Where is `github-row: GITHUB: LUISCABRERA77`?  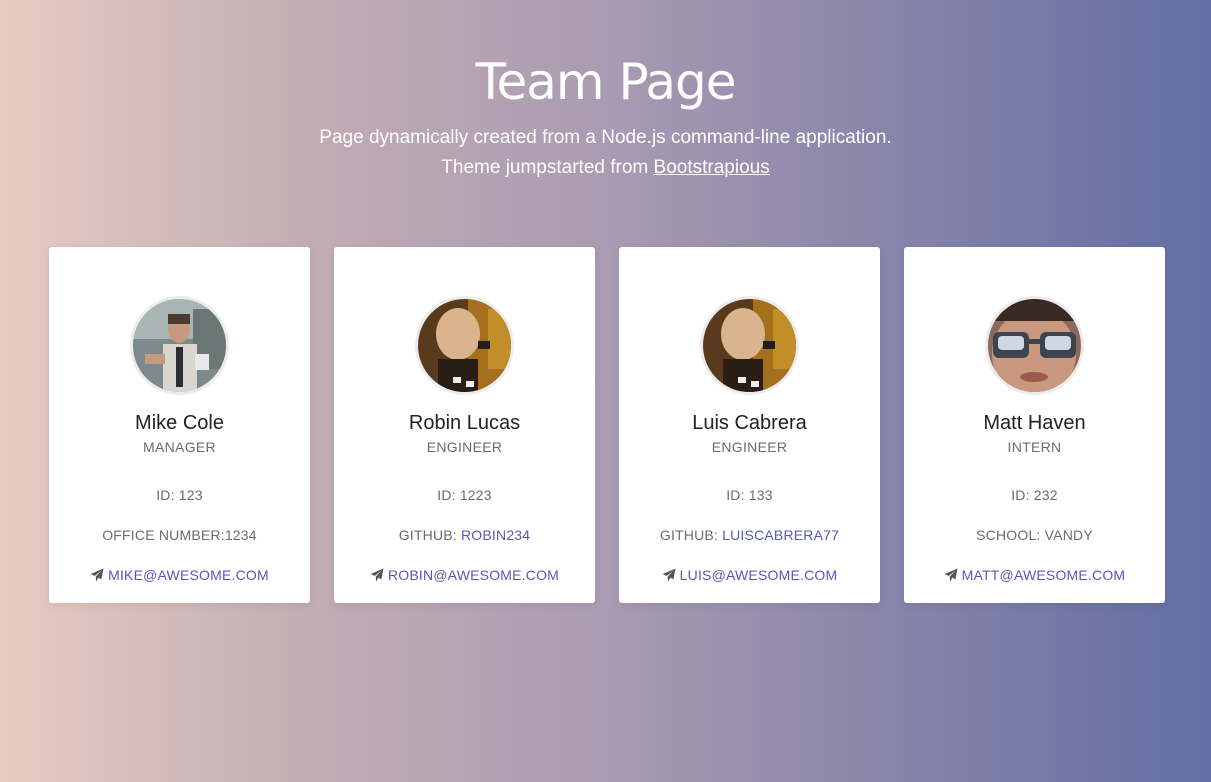 github-row: GITHUB: LUISCABRERA77 is located at coordinates (749, 535).